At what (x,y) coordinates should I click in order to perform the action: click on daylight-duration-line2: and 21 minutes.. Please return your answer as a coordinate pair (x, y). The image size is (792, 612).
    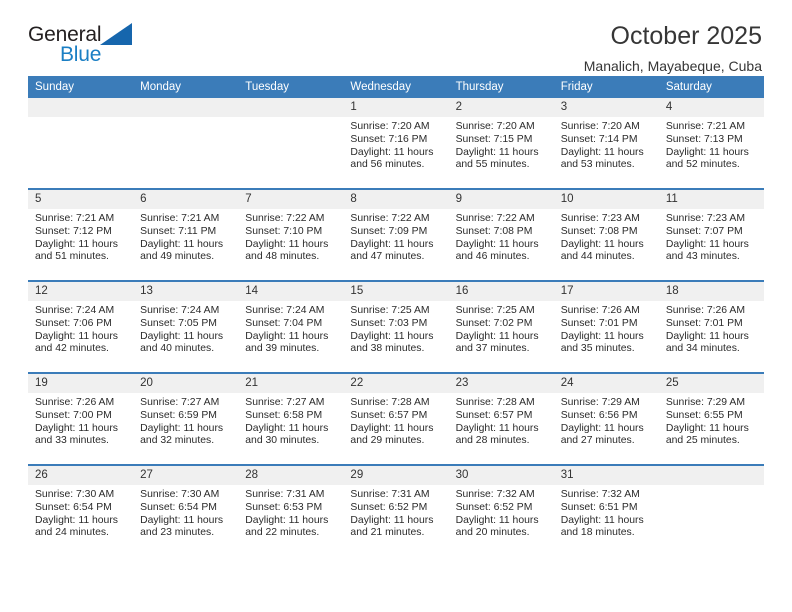
    Looking at the image, I should click on (387, 533).